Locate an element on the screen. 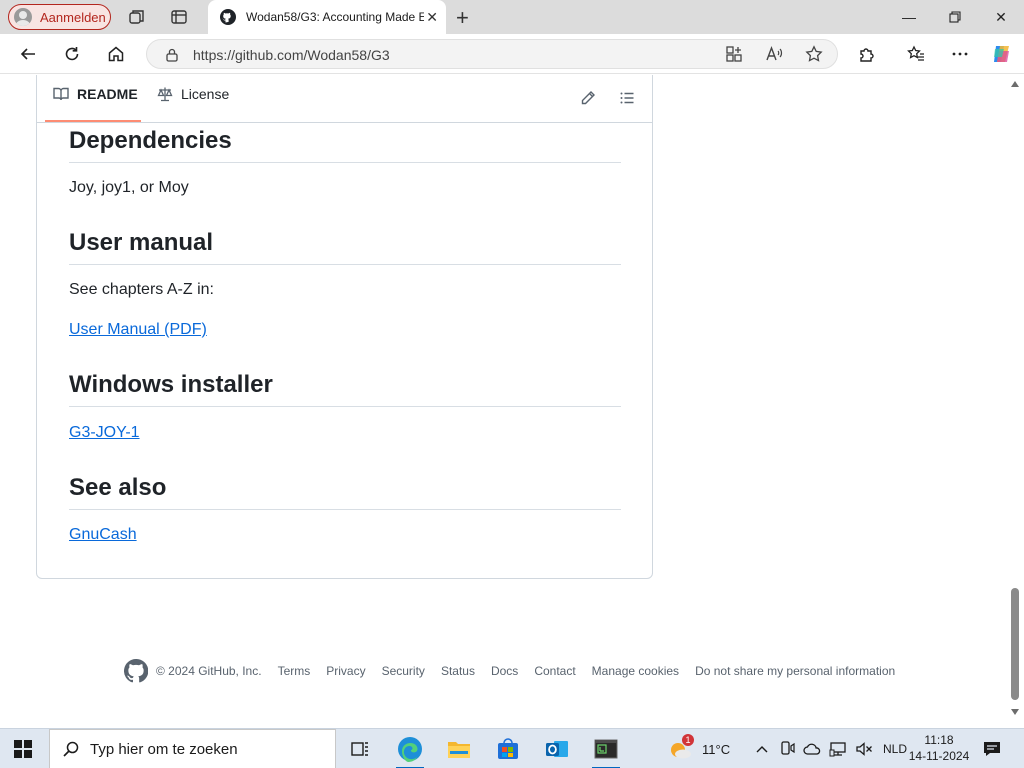 The height and width of the screenshot is (768, 1024). gnucash-link: GnuCash is located at coordinates (103, 534).